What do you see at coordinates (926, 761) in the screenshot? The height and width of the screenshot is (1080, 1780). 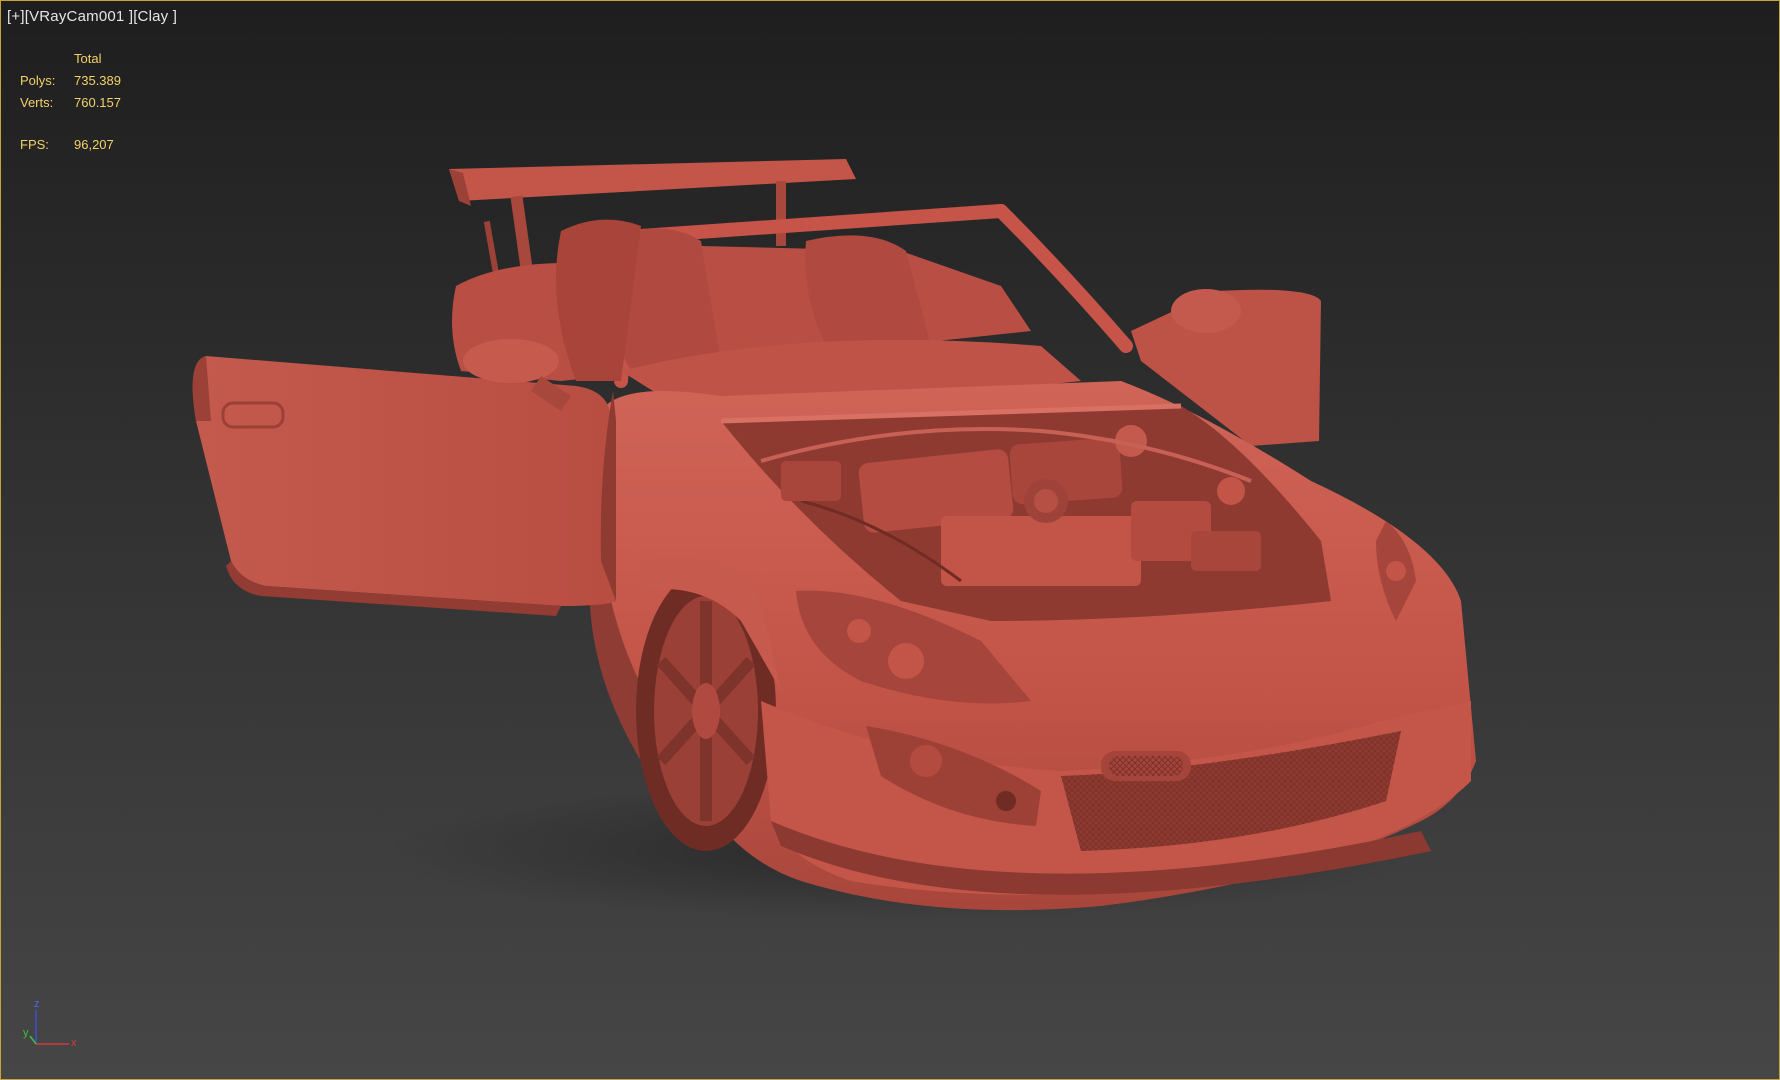 I see `fog-light` at bounding box center [926, 761].